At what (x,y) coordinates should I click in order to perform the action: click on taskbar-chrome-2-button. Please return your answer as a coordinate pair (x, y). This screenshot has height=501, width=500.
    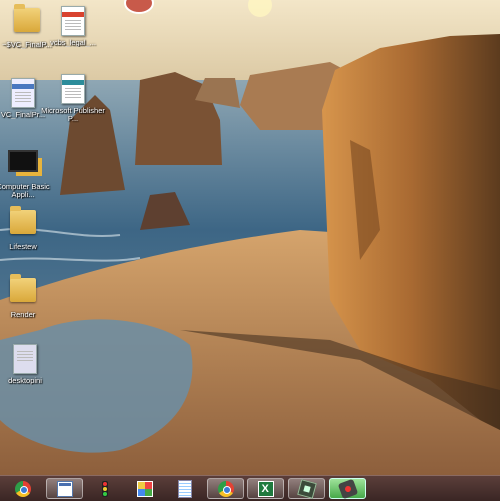
    Looking at the image, I should click on (225, 488).